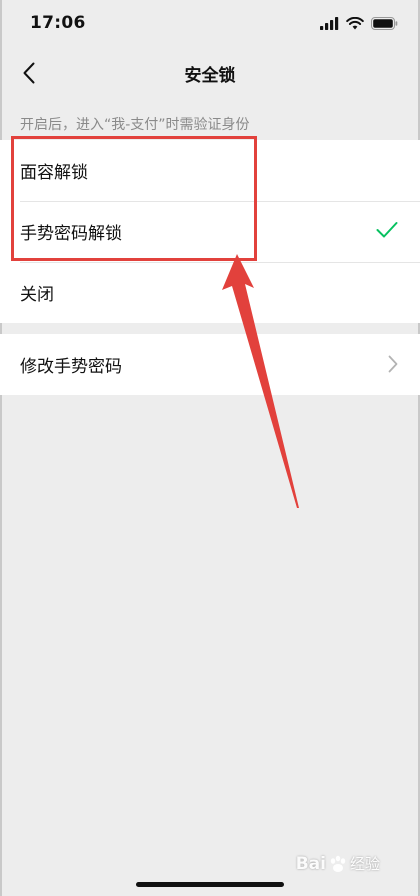 The height and width of the screenshot is (896, 420). What do you see at coordinates (210, 884) in the screenshot?
I see `home-indicator` at bounding box center [210, 884].